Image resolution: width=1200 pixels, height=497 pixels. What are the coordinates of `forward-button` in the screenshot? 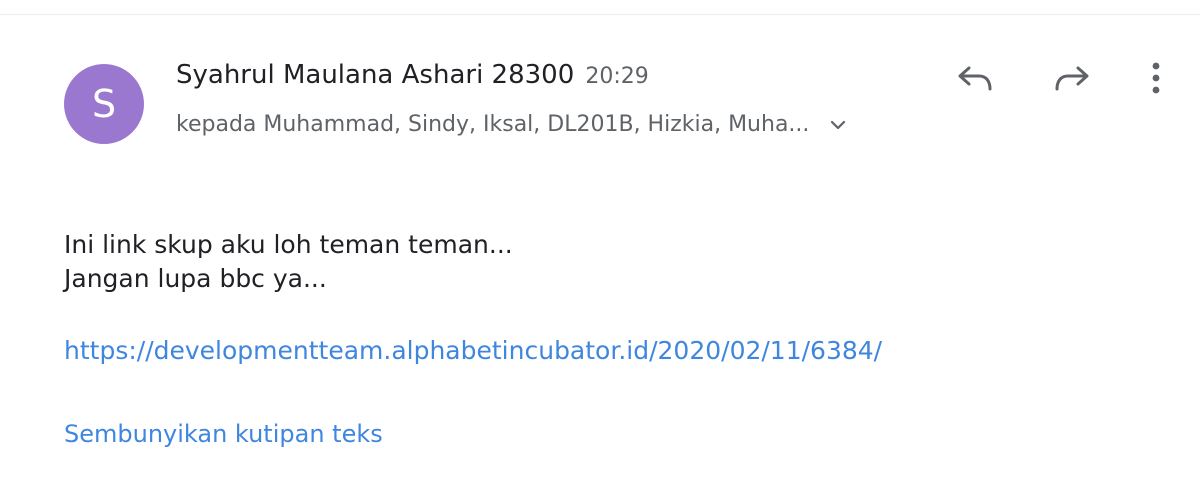 It's located at (1072, 80).